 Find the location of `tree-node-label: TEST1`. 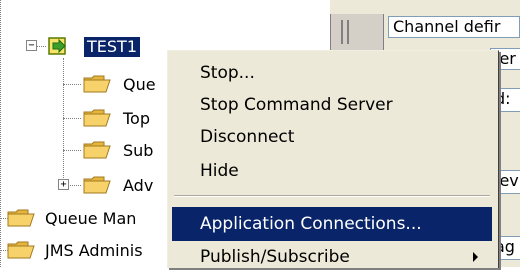

tree-node-label: TEST1 is located at coordinates (112, 47).